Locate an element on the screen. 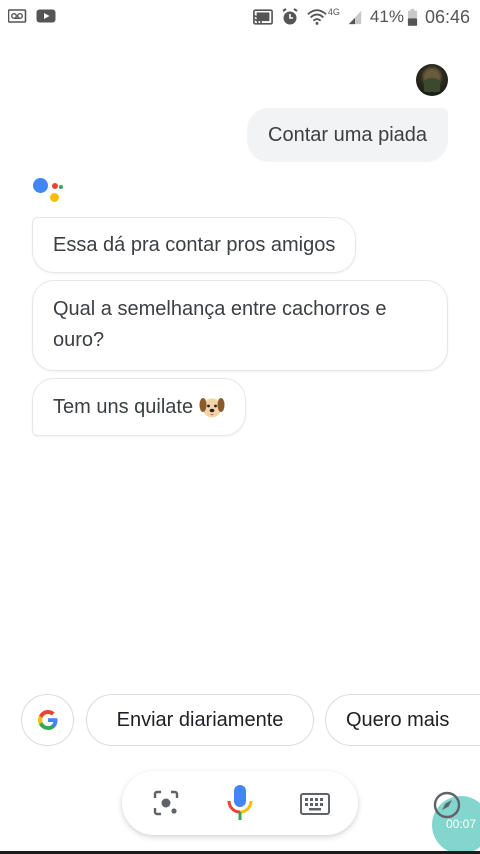  keyboard-icon is located at coordinates (315, 804).